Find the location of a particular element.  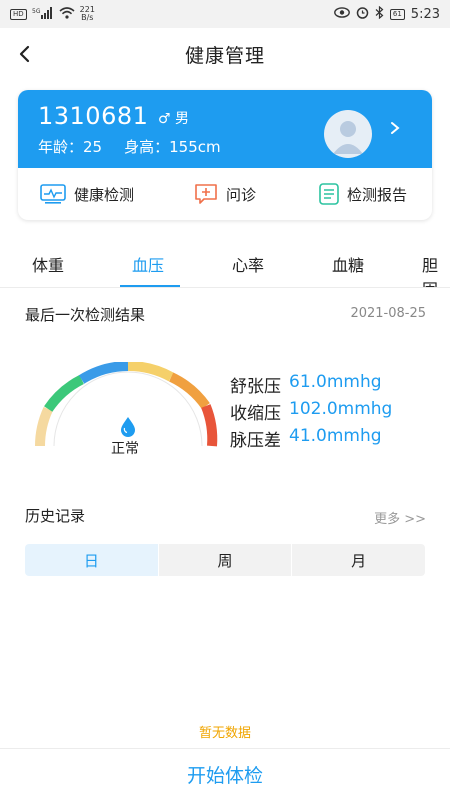

result-date: 2021-08-25 is located at coordinates (388, 313).